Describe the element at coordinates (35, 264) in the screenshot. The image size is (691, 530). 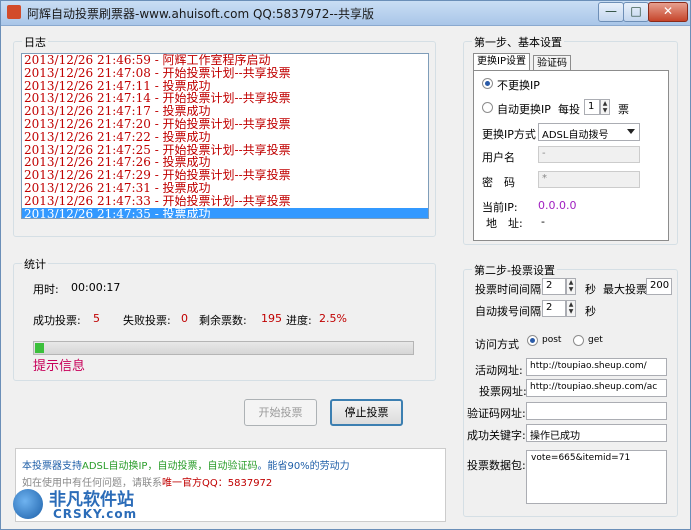
I see `stats-group-label: 统计` at that location.